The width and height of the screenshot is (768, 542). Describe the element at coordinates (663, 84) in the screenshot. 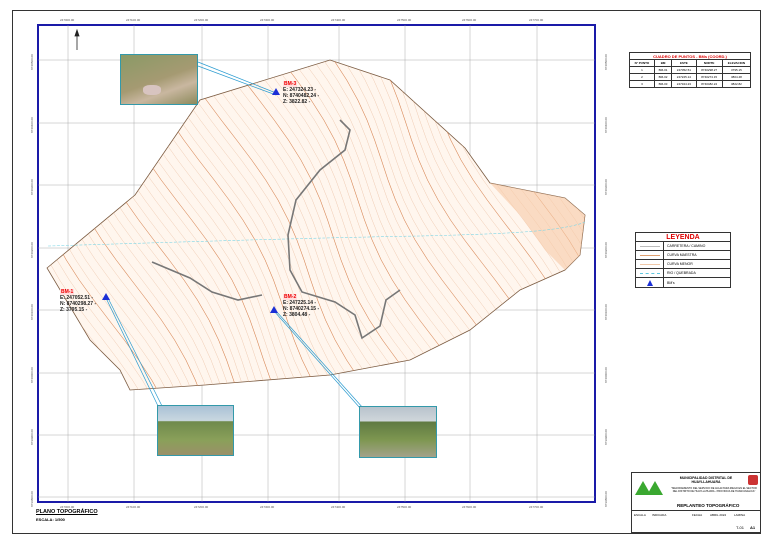

I see `table-cell: BM-03` at that location.